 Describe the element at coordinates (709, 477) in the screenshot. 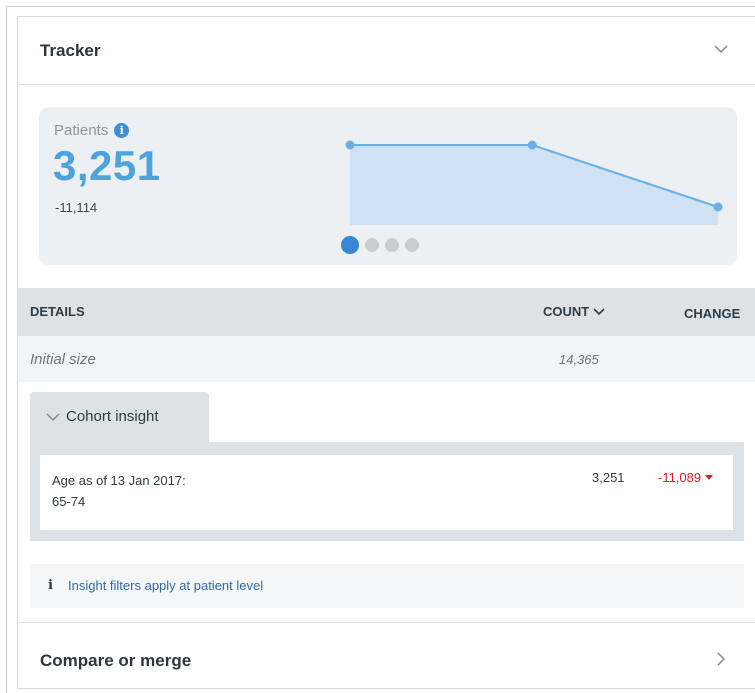

I see `caret-down-icon` at that location.